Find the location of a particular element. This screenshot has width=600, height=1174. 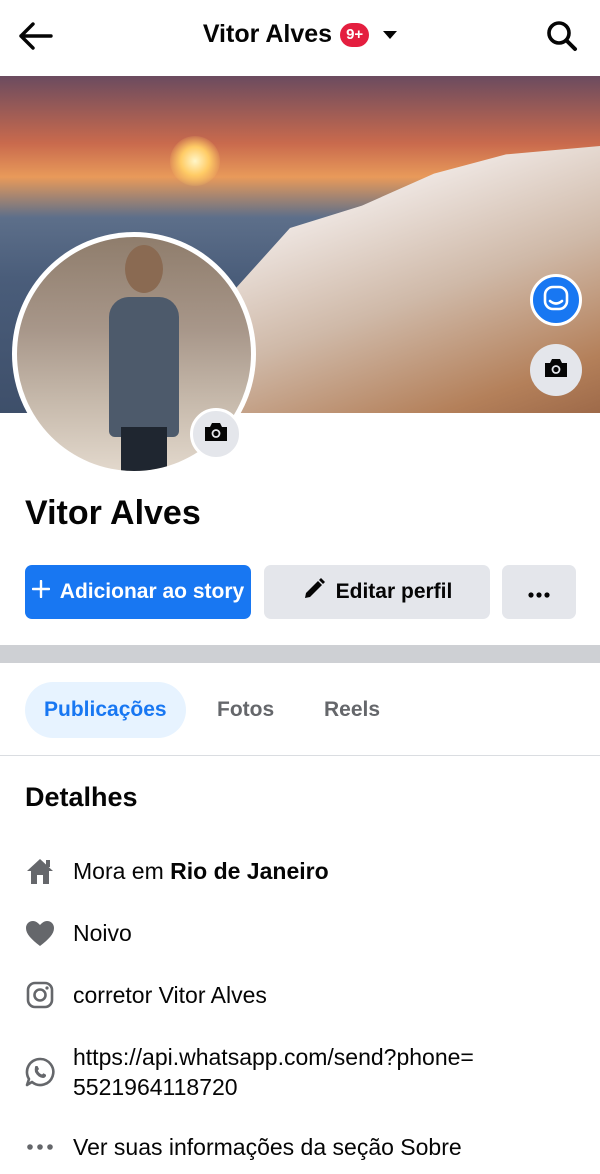

avatar-head is located at coordinates (144, 269).